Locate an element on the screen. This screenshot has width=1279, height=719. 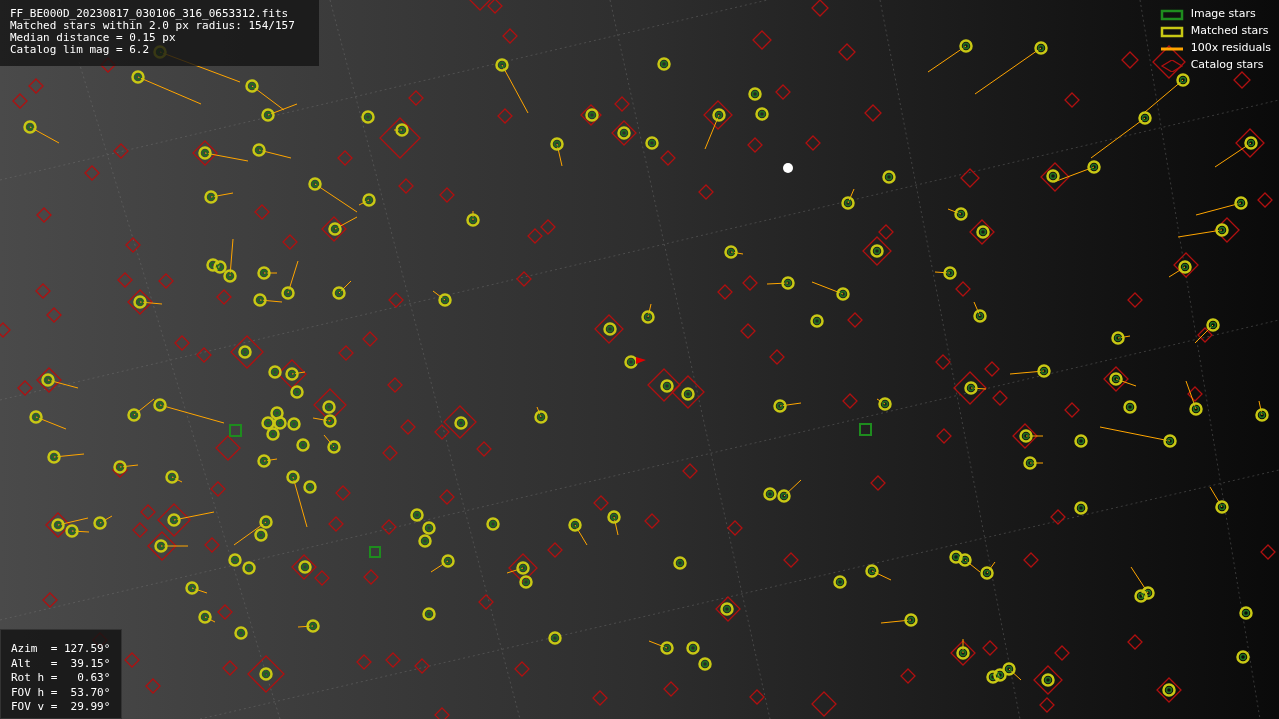
legend-label: Image stars is located at coordinates (1223, 14).